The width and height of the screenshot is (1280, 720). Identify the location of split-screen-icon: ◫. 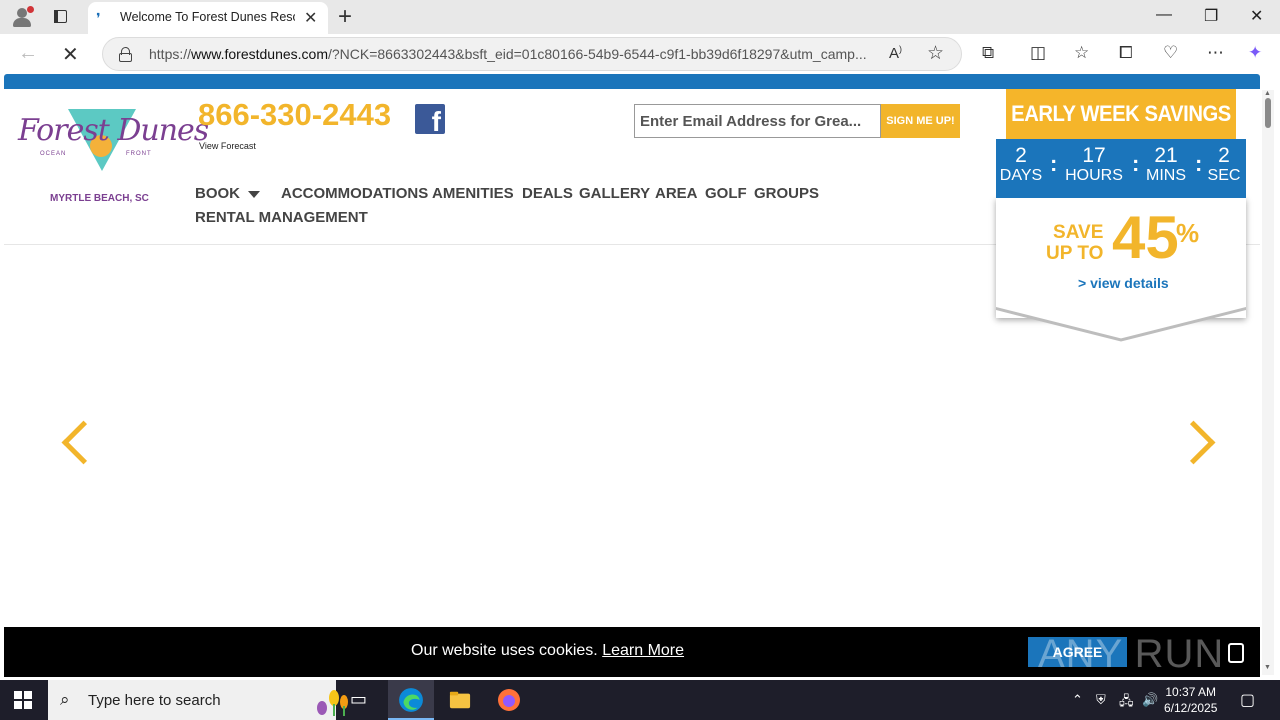
(1038, 53).